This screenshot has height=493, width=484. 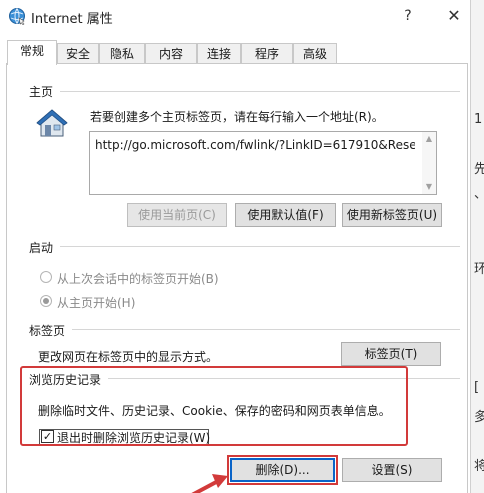 What do you see at coordinates (46, 277) in the screenshot?
I see `radio-last-session` at bounding box center [46, 277].